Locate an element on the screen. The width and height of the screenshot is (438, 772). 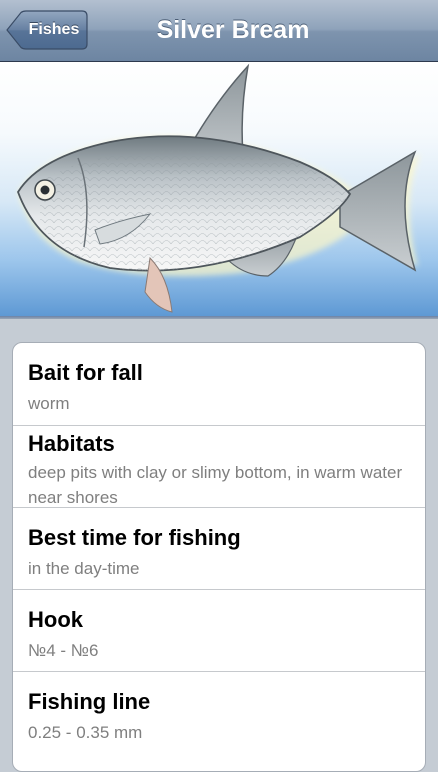
detail-value: 0.25 - 0.35 mm is located at coordinates (85, 732).